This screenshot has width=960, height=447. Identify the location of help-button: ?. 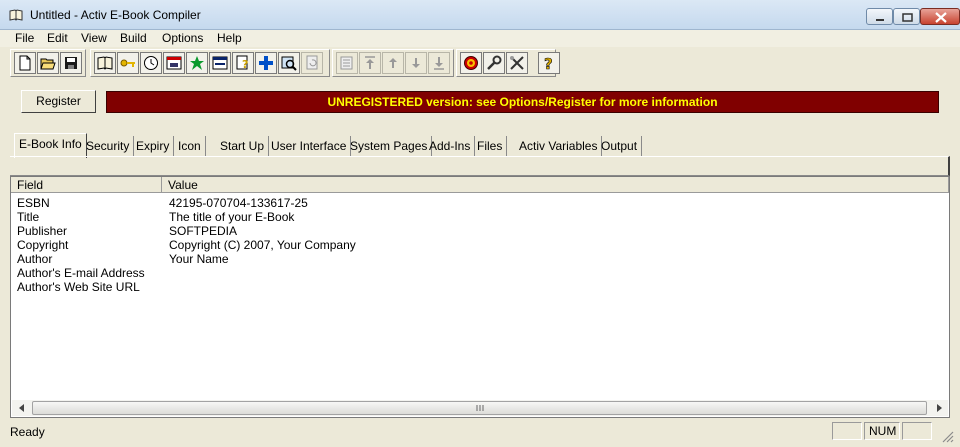
(549, 63).